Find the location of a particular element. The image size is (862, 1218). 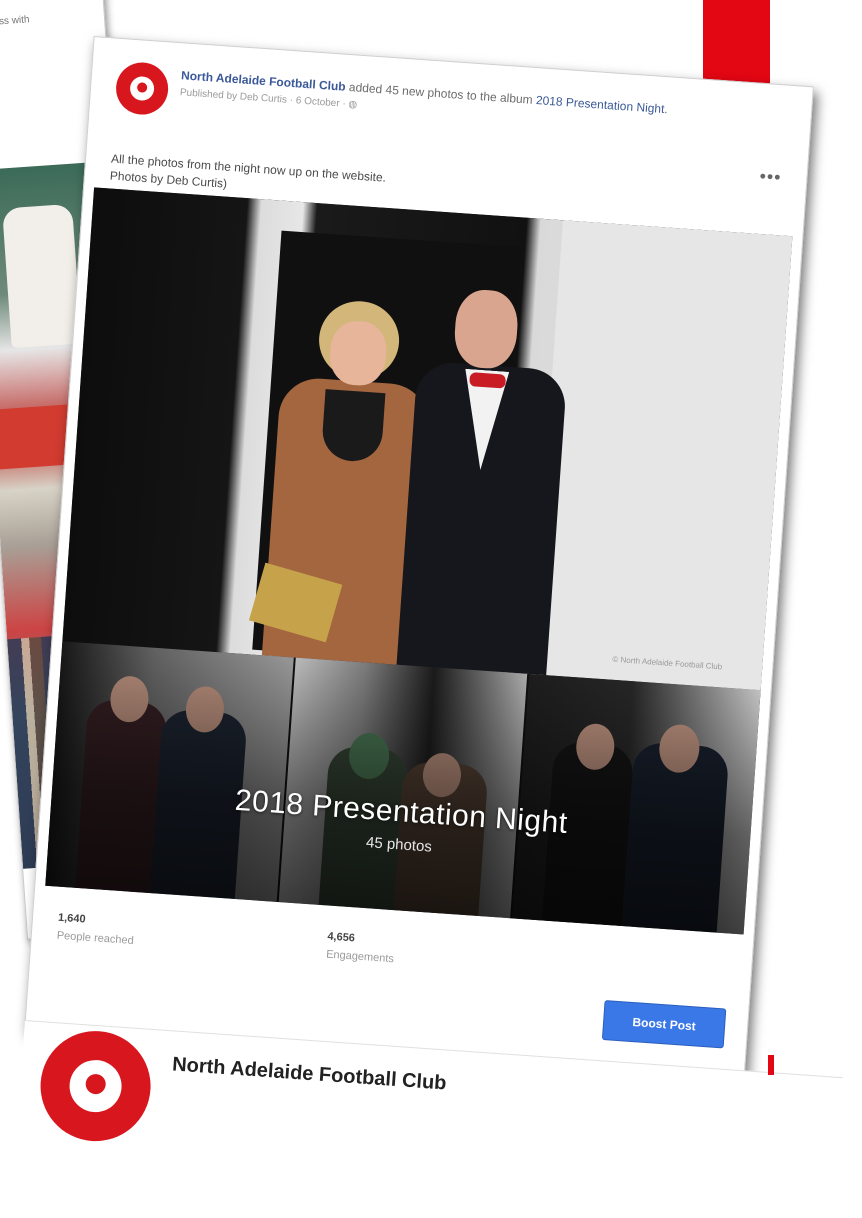

page-avatar is located at coordinates (142, 88).